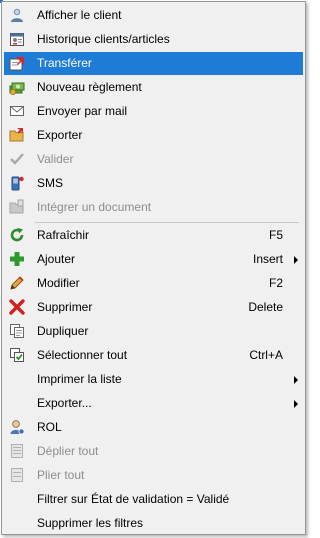 Image resolution: width=320 pixels, height=538 pixels. I want to click on menu-item-label: Sélectionner tout, so click(82, 355).